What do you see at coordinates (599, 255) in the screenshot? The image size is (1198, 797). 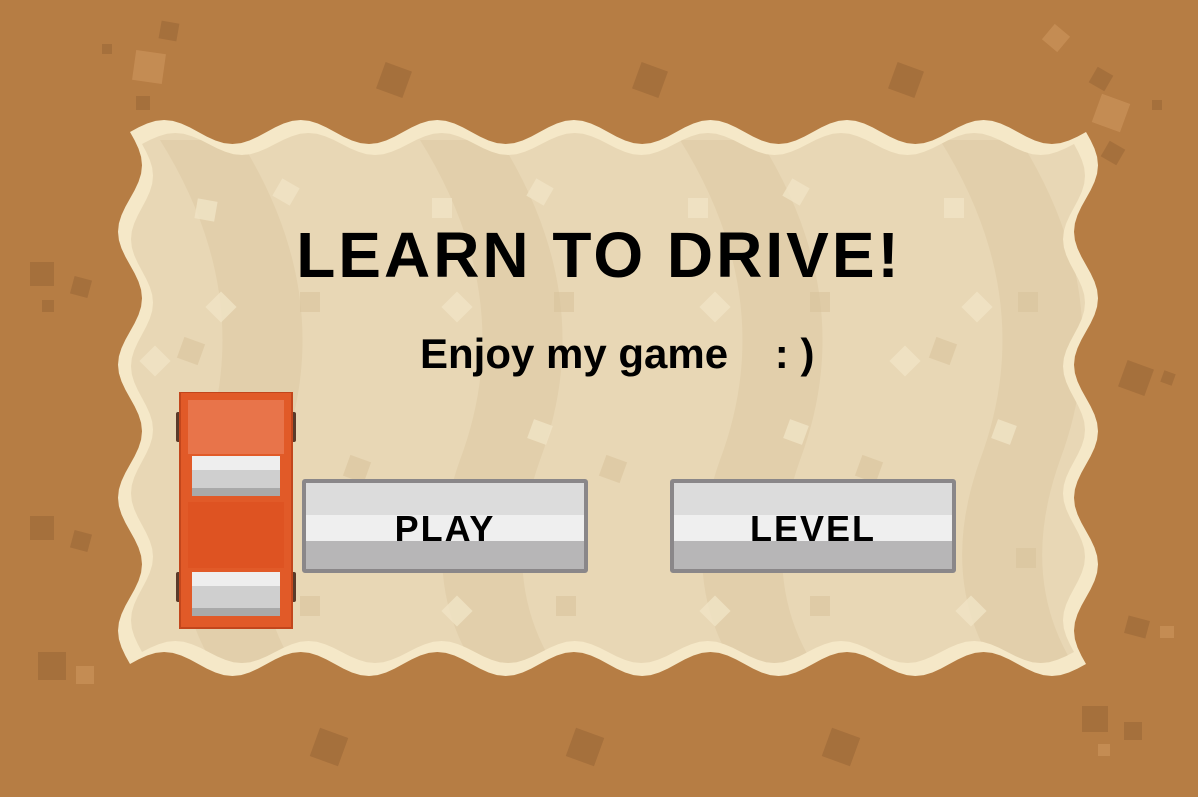 I see `game-title: LEARN TO DRIVE!` at bounding box center [599, 255].